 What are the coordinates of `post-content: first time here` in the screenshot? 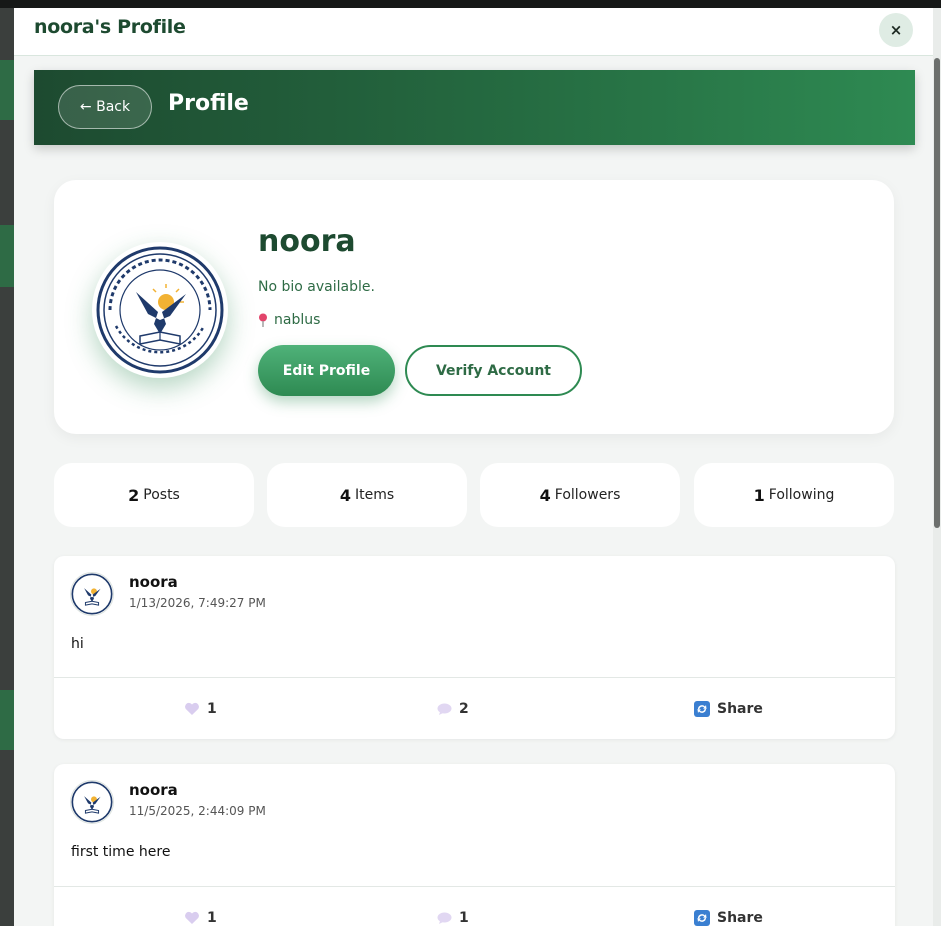 It's located at (121, 852).